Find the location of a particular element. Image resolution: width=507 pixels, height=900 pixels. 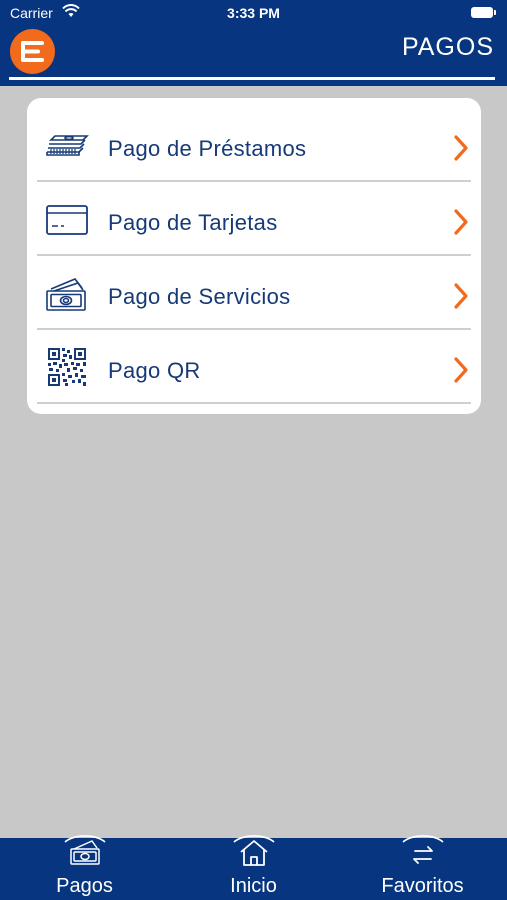

menu-item-pago-qr: Pago QR is located at coordinates (254, 367).